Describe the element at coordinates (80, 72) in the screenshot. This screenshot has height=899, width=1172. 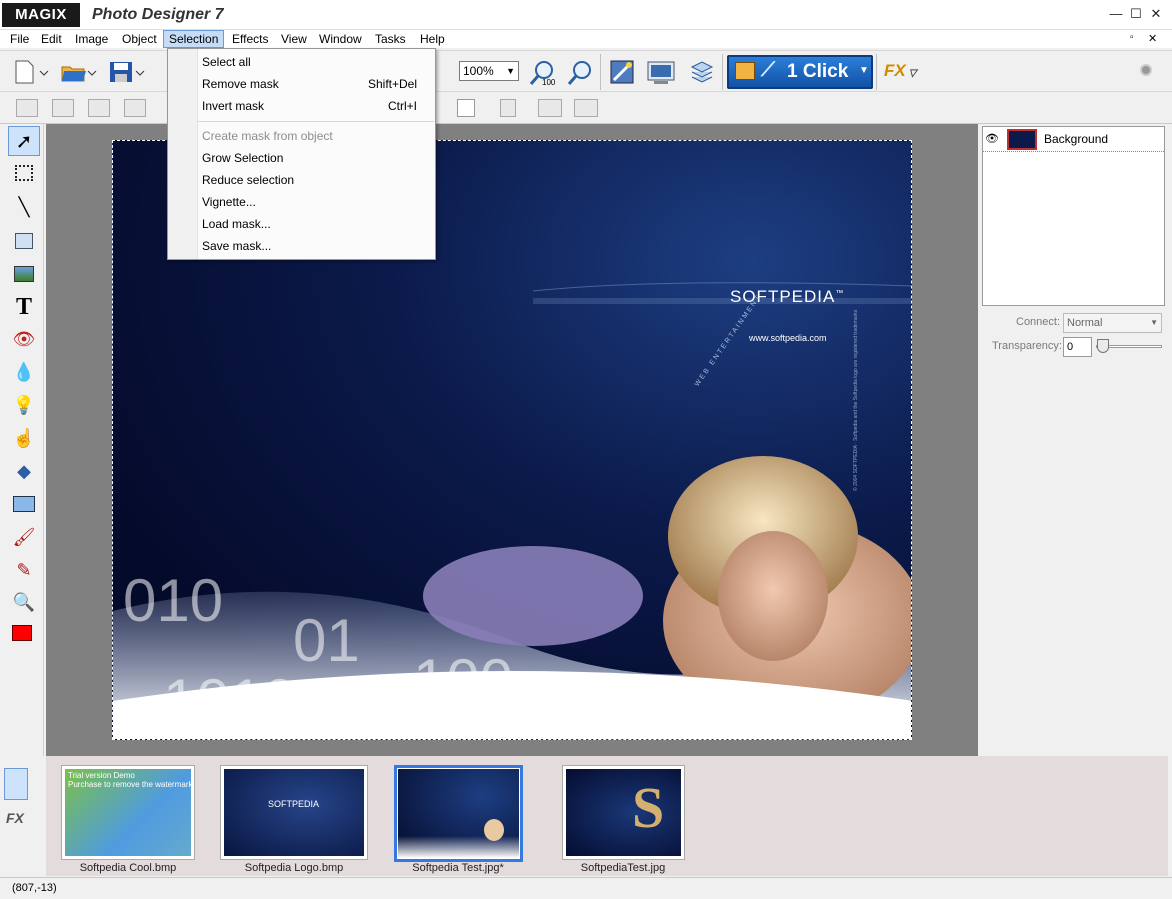
I see `open-folder-icon` at that location.